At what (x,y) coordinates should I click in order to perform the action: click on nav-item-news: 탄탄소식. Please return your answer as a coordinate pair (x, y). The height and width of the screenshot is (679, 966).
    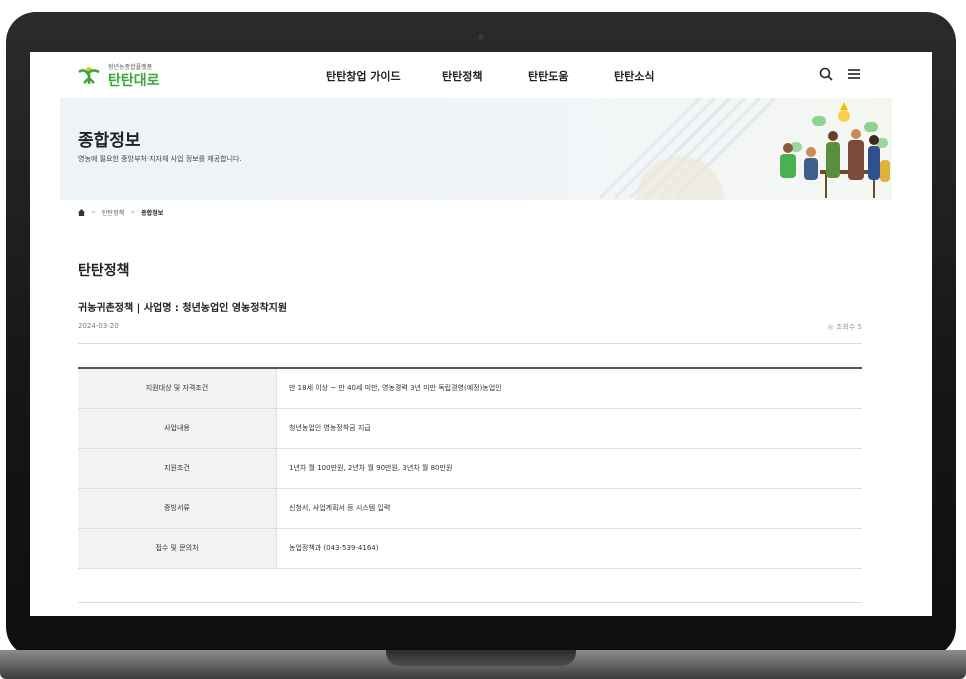
    Looking at the image, I should click on (634, 76).